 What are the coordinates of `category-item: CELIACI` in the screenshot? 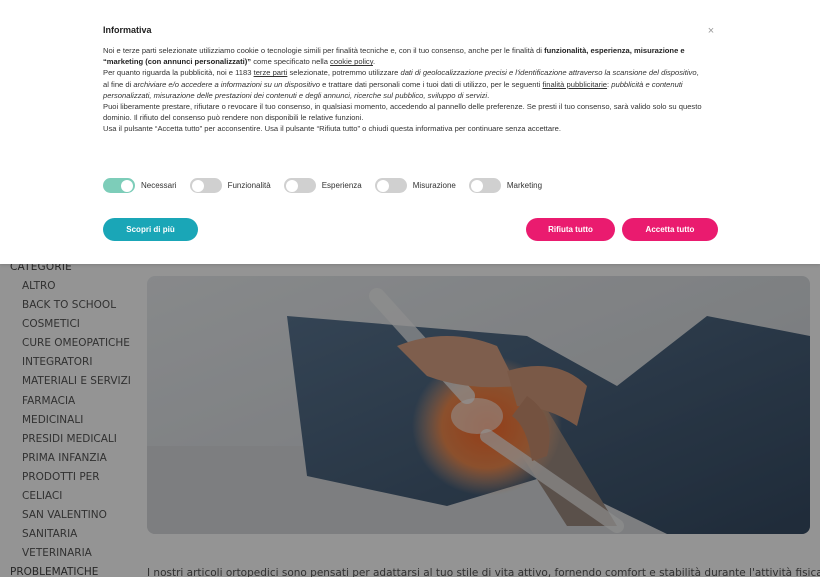 It's located at (70, 496).